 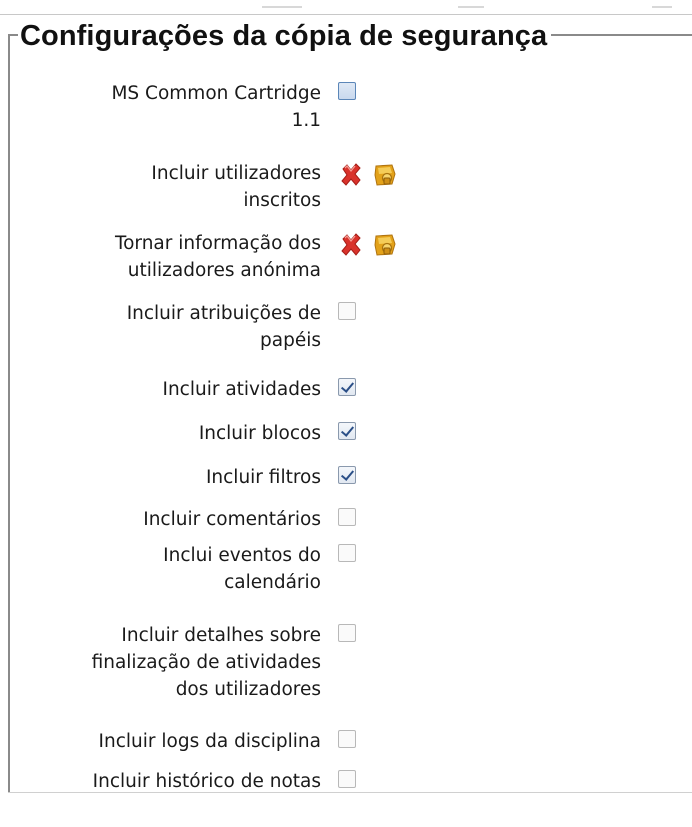 What do you see at coordinates (232, 519) in the screenshot?
I see `setting-label: Incluir comentários` at bounding box center [232, 519].